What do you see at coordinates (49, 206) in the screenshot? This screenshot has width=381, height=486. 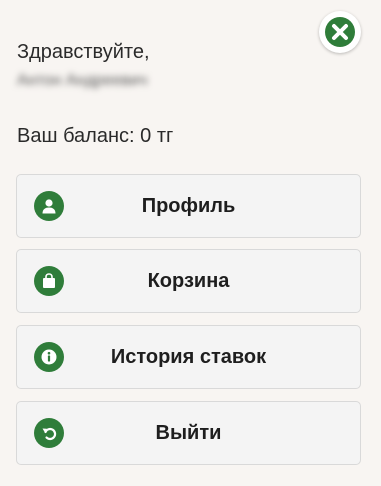 I see `user-icon` at bounding box center [49, 206].